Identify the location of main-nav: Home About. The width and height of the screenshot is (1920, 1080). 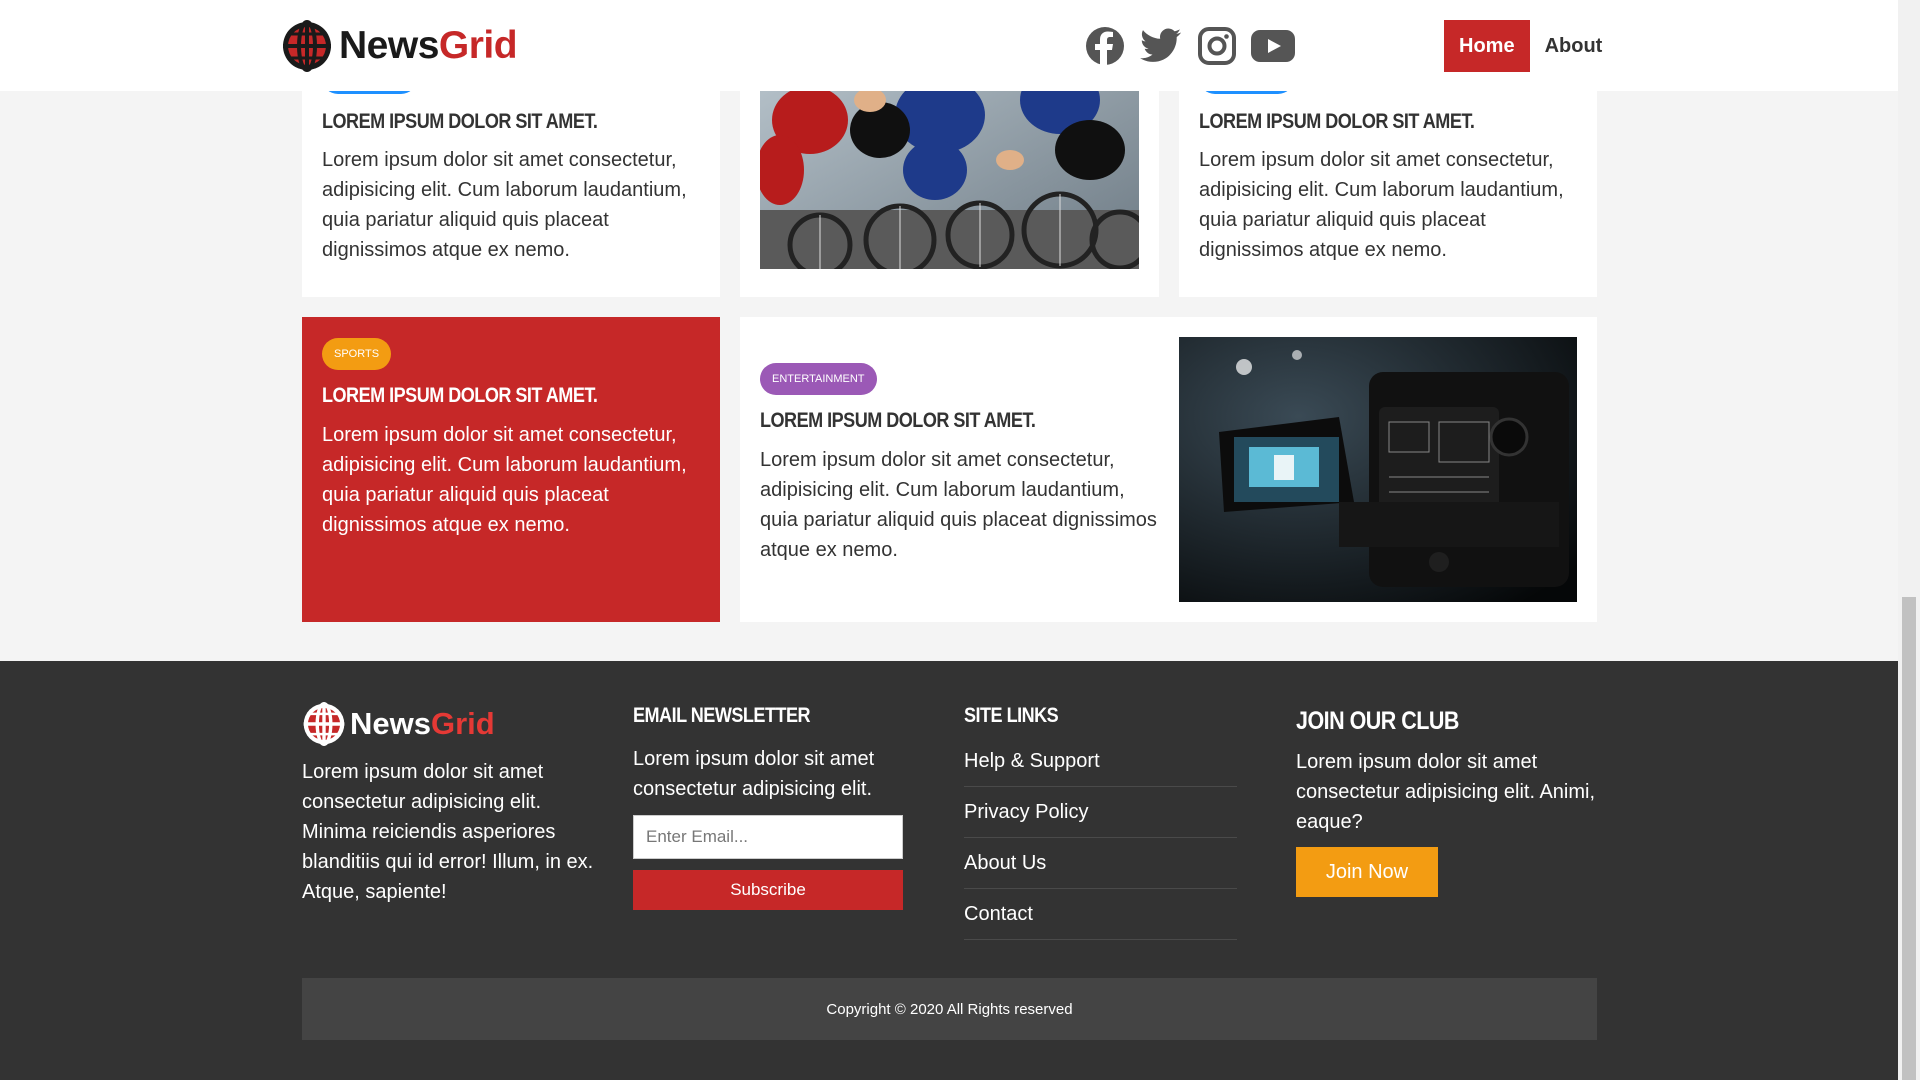
(1530, 46).